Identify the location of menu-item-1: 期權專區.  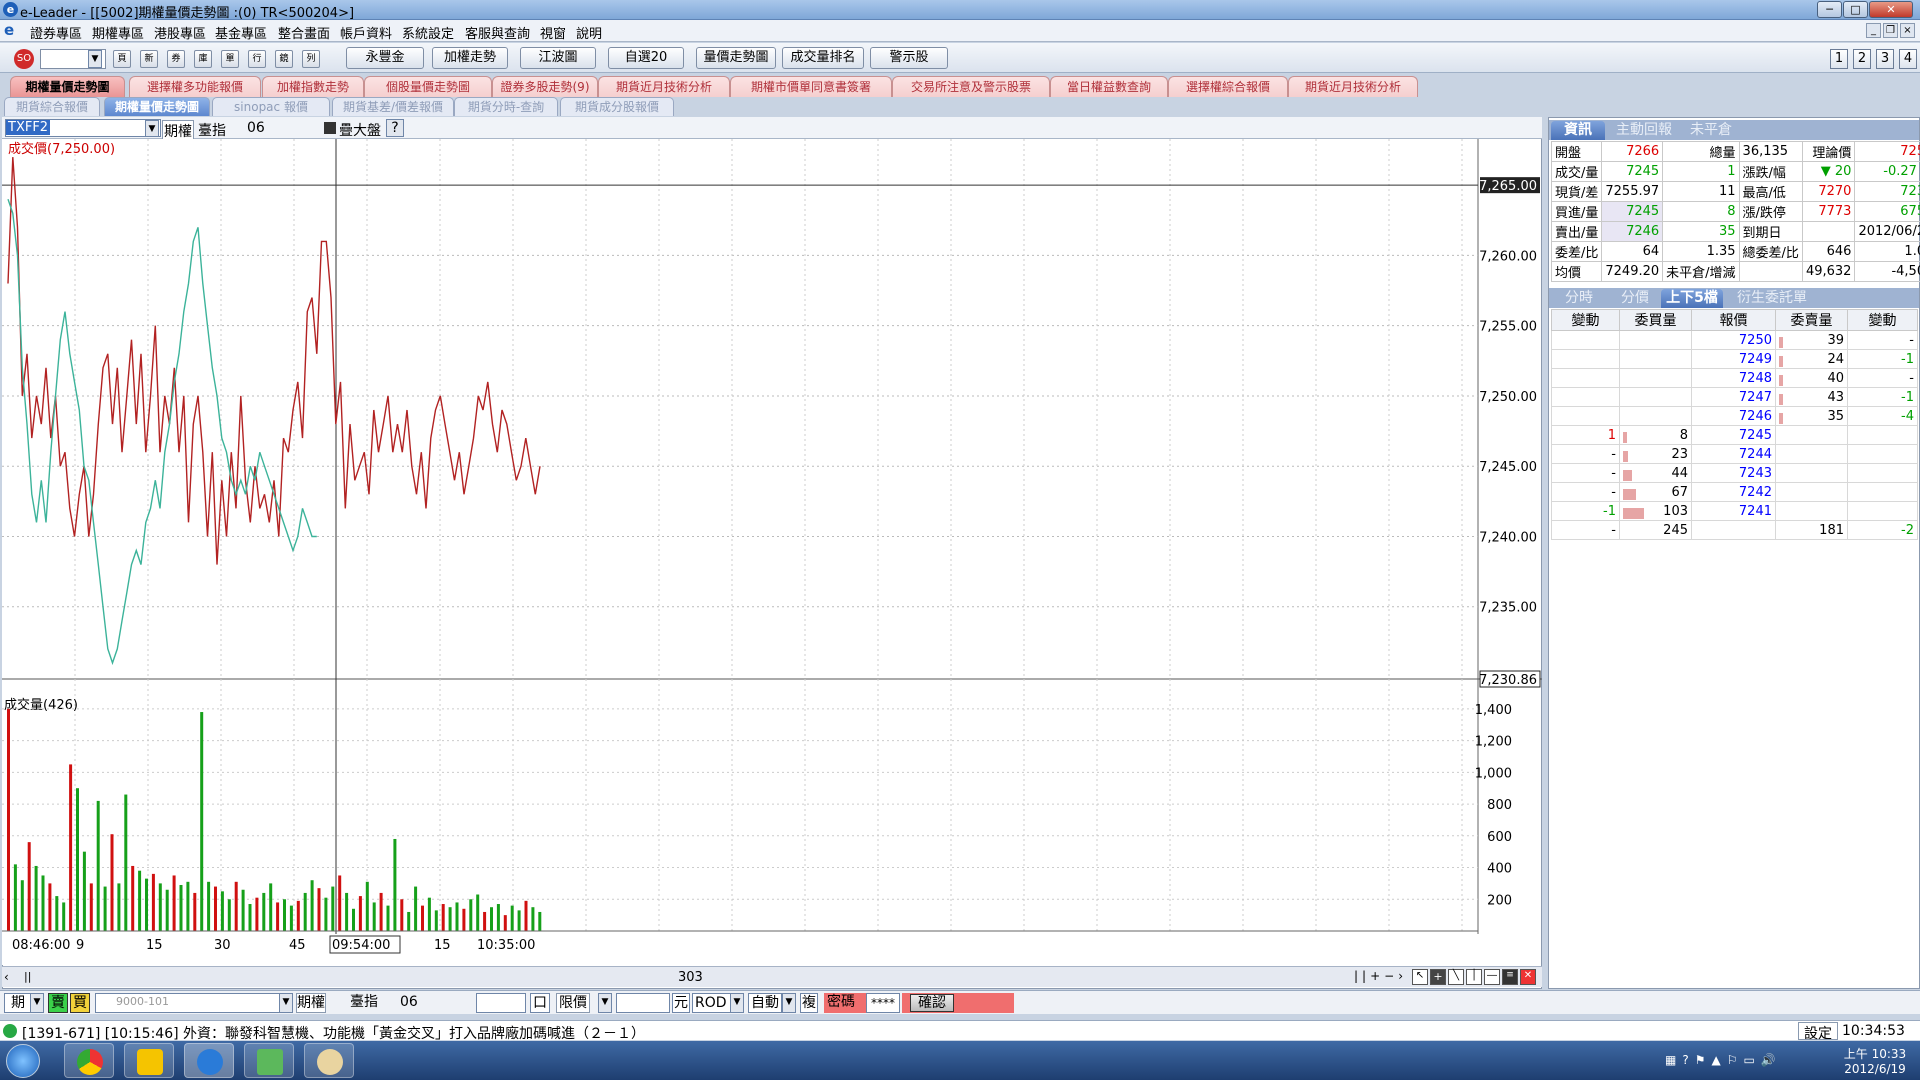
(118, 32).